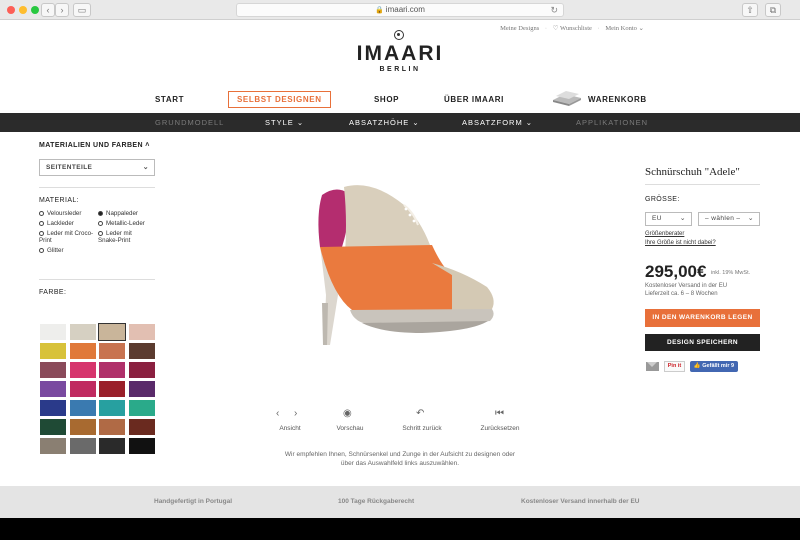 The image size is (800, 540). What do you see at coordinates (189, 122) in the screenshot?
I see `subnav-grundmodell: GRUNDMODELL` at bounding box center [189, 122].